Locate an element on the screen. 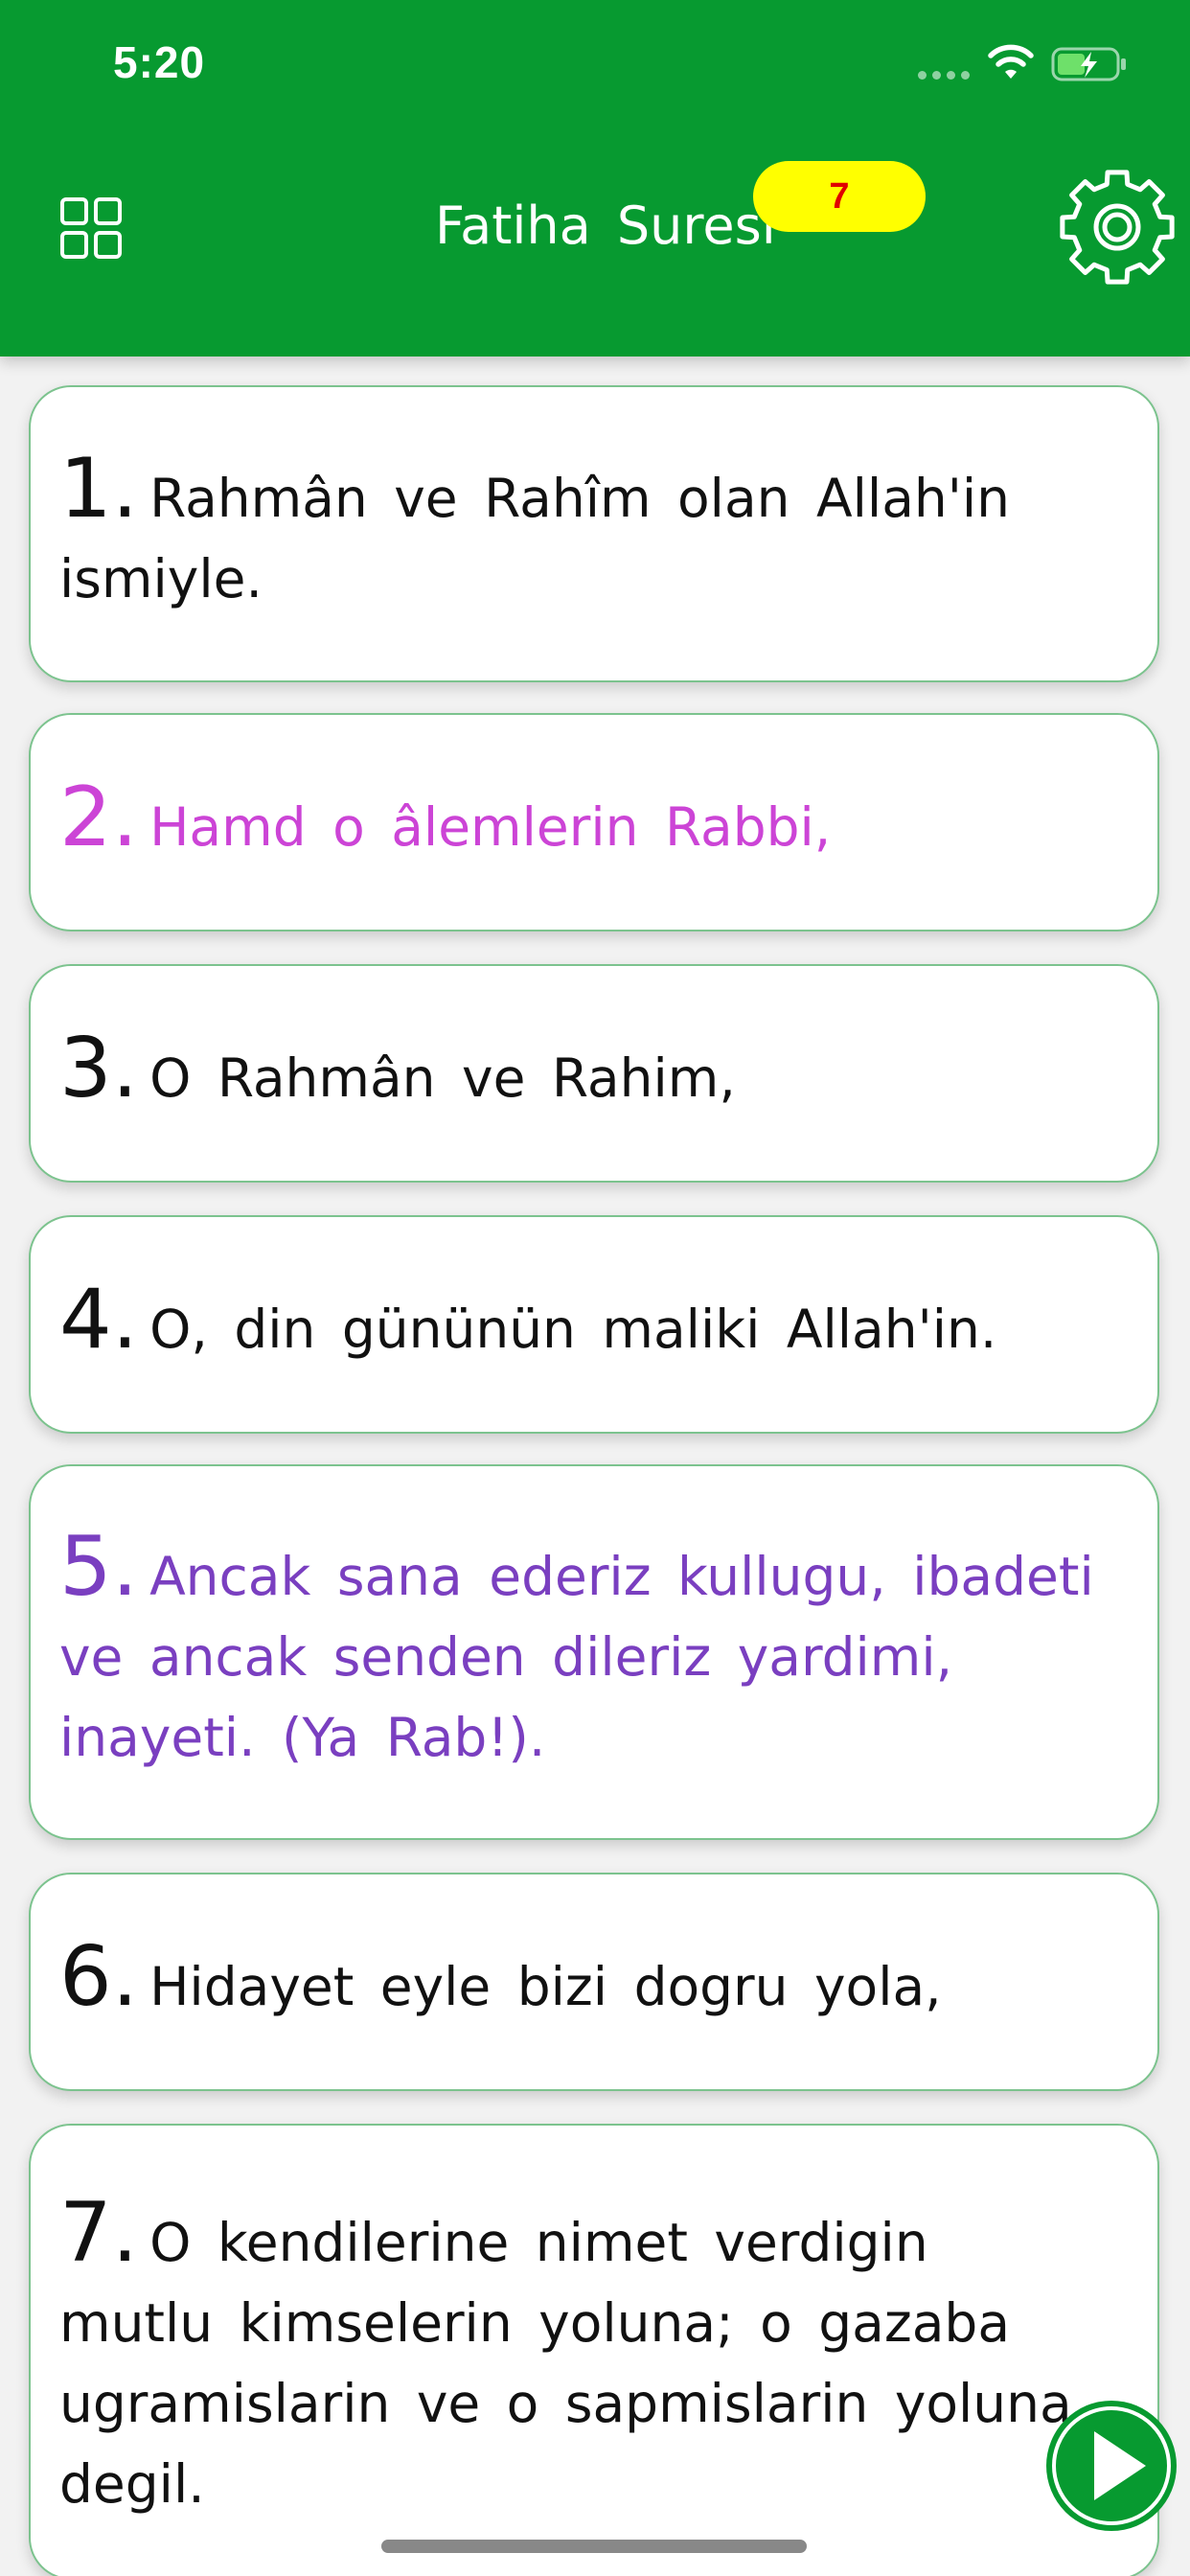  verse-body-6: Hidayet eyle bizi dogru yola, is located at coordinates (545, 1986).